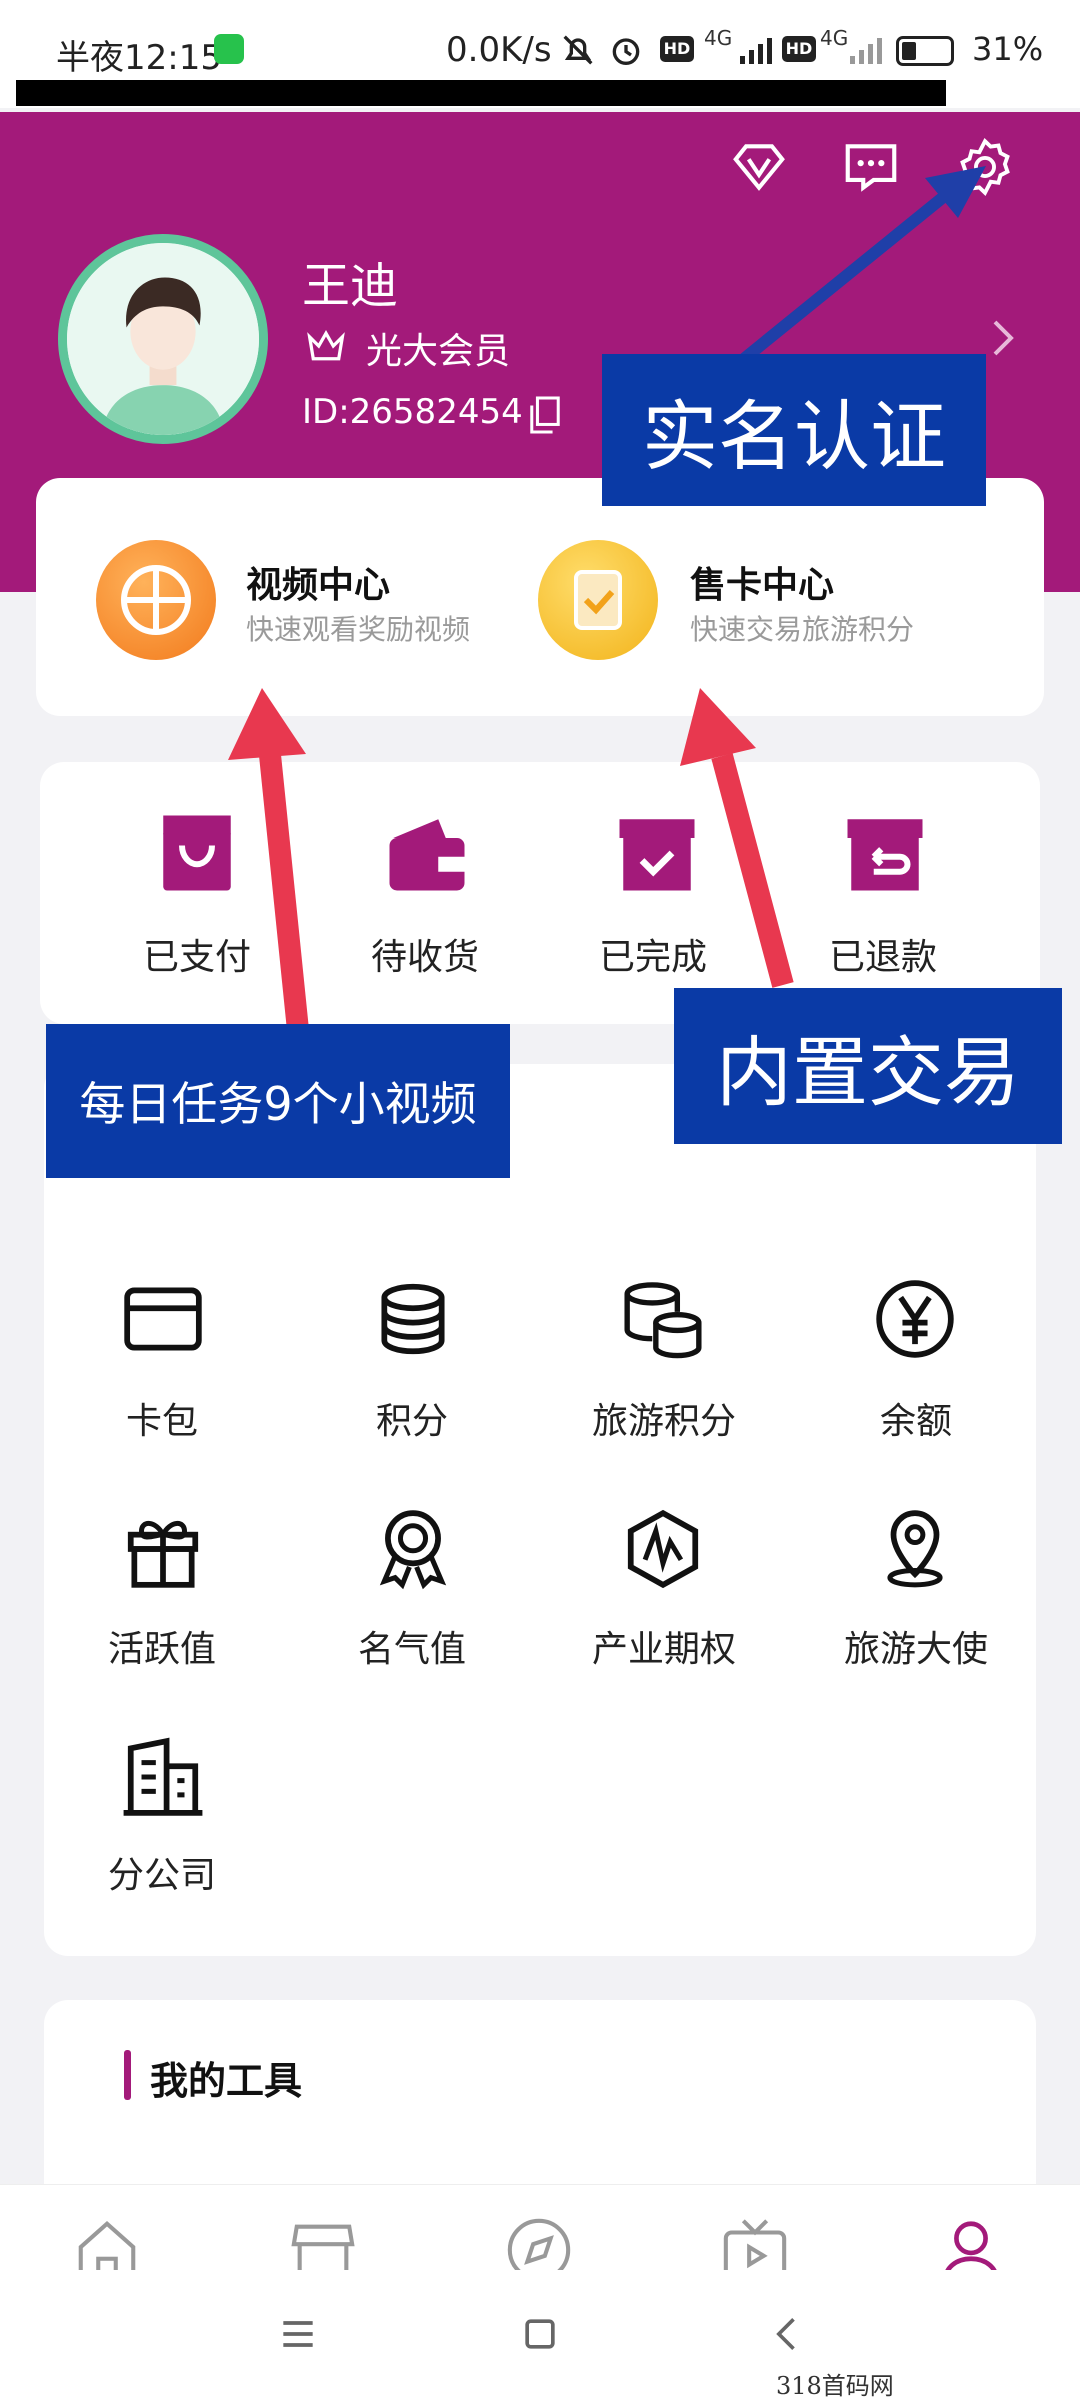  Describe the element at coordinates (677, 49) in the screenshot. I see `hd-badge: HD` at that location.